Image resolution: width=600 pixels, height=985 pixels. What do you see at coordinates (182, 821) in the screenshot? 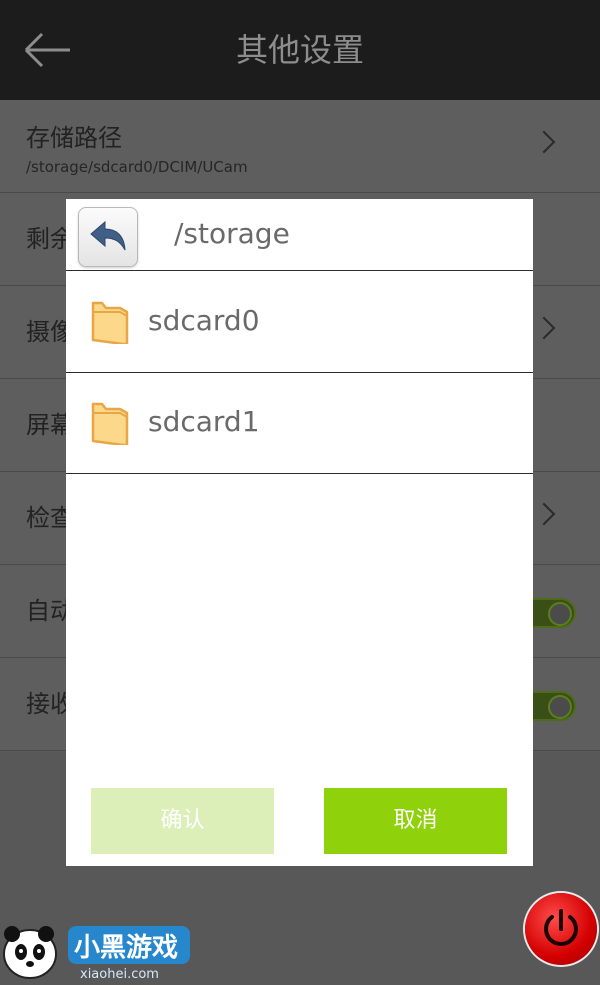
I see `confirm-button: 确认` at bounding box center [182, 821].